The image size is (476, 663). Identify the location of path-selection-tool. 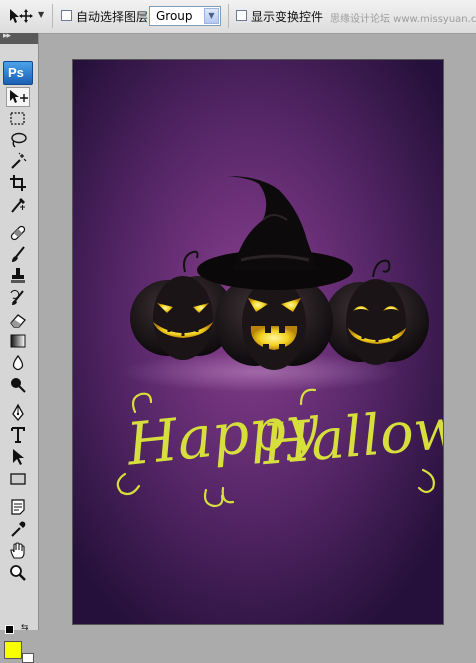
(18, 457).